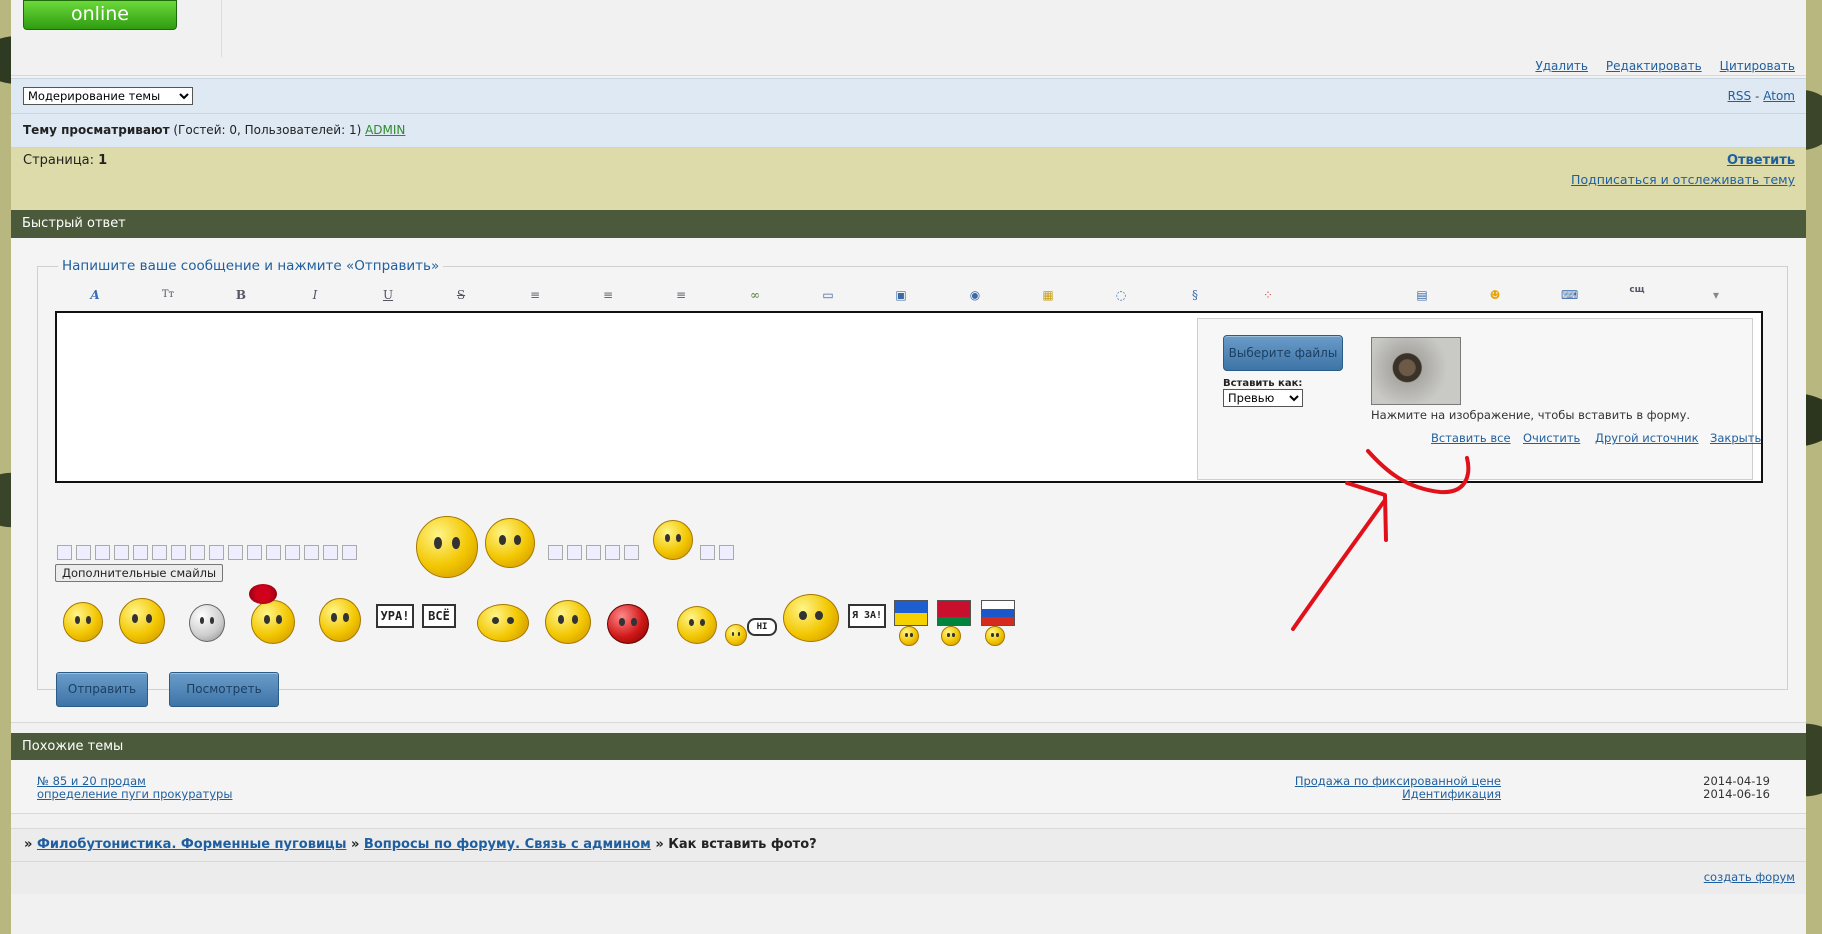 The height and width of the screenshot is (934, 1822). I want to click on breadcrumb-forum-link: Филобутонистика. Форменные пуговицы, so click(192, 844).